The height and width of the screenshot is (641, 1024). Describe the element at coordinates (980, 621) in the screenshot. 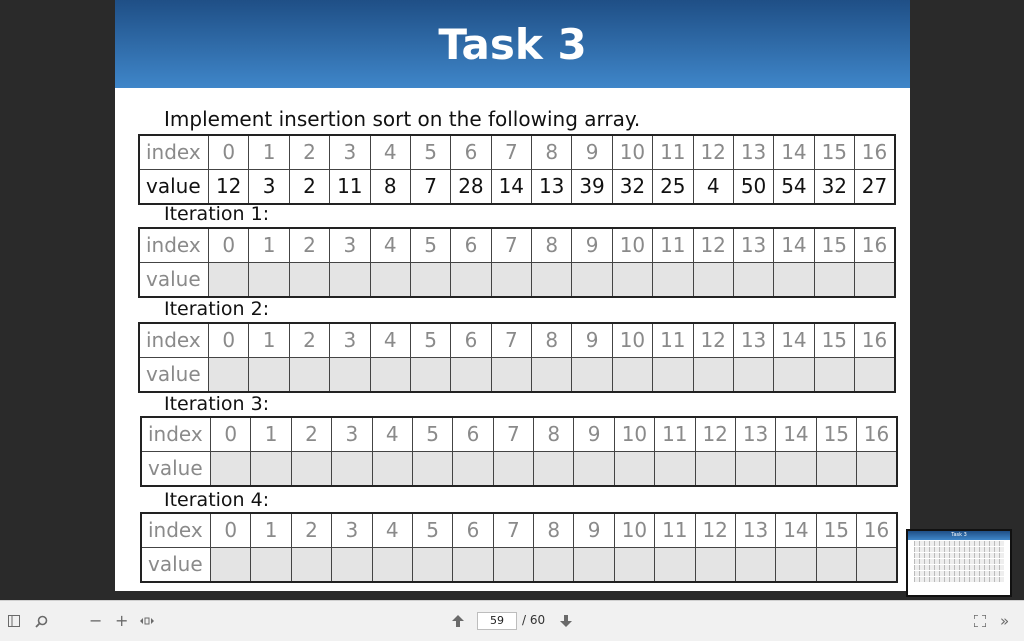

I see `fullscreen-icon` at that location.